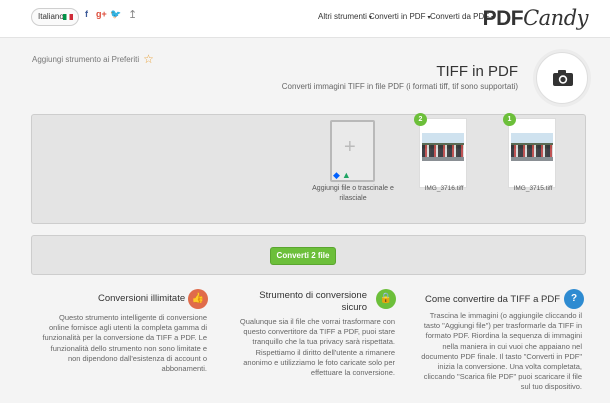 The width and height of the screenshot is (610, 403). I want to click on logo: PDFCandy, so click(536, 18).